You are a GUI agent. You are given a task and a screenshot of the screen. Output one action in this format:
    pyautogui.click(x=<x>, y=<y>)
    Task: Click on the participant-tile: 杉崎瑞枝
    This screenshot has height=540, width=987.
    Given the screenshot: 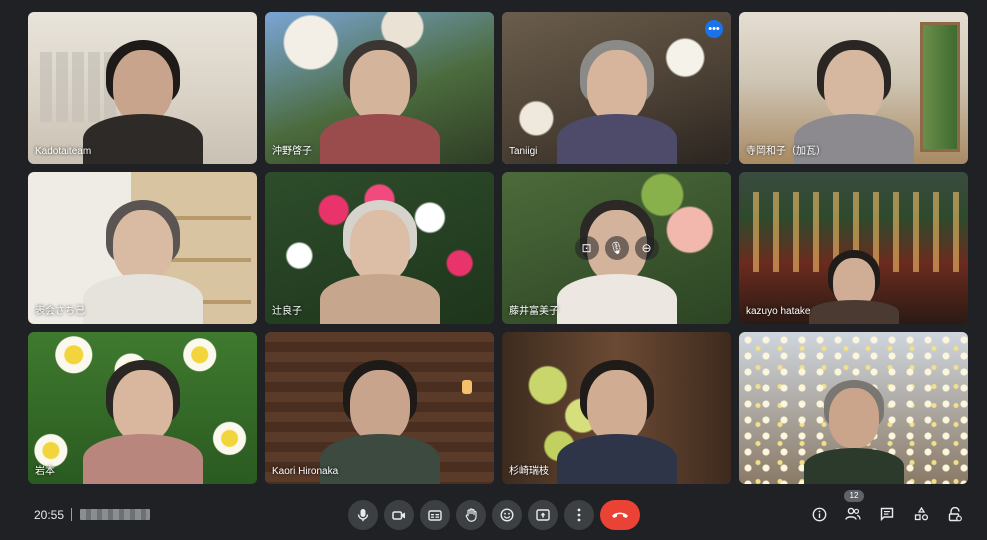 What is the action you would take?
    pyautogui.click(x=616, y=408)
    